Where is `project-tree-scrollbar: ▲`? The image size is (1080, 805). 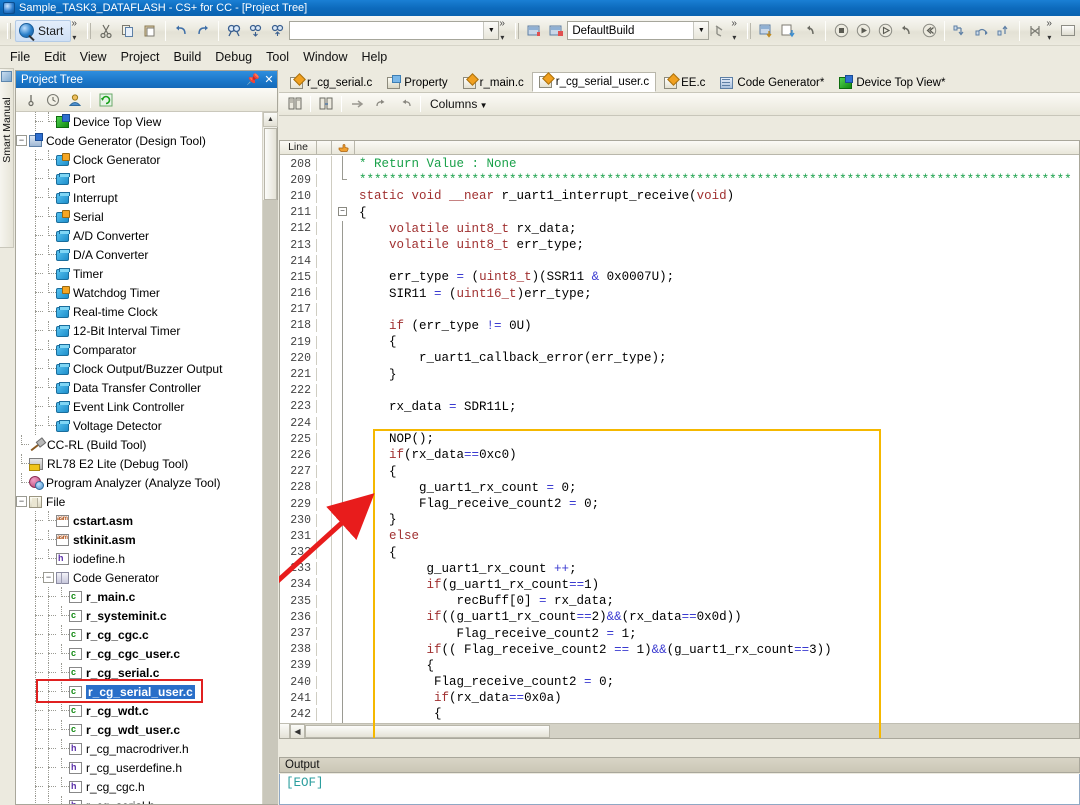
project-tree-scrollbar: ▲ is located at coordinates (270, 458).